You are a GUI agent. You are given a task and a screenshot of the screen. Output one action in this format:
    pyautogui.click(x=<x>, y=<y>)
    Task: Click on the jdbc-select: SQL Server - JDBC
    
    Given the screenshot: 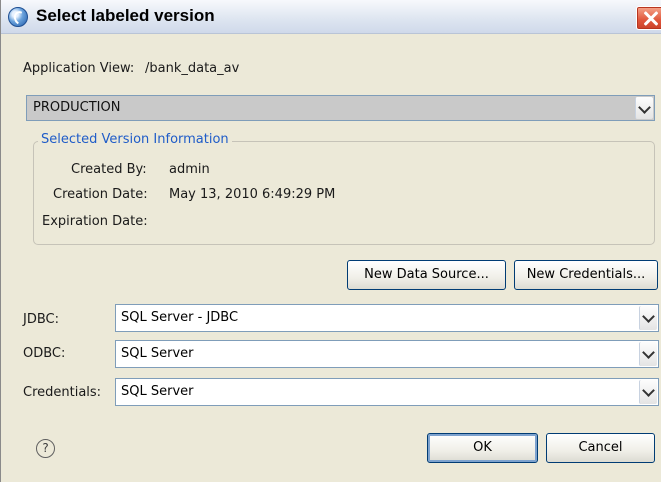 What is the action you would take?
    pyautogui.click(x=387, y=318)
    